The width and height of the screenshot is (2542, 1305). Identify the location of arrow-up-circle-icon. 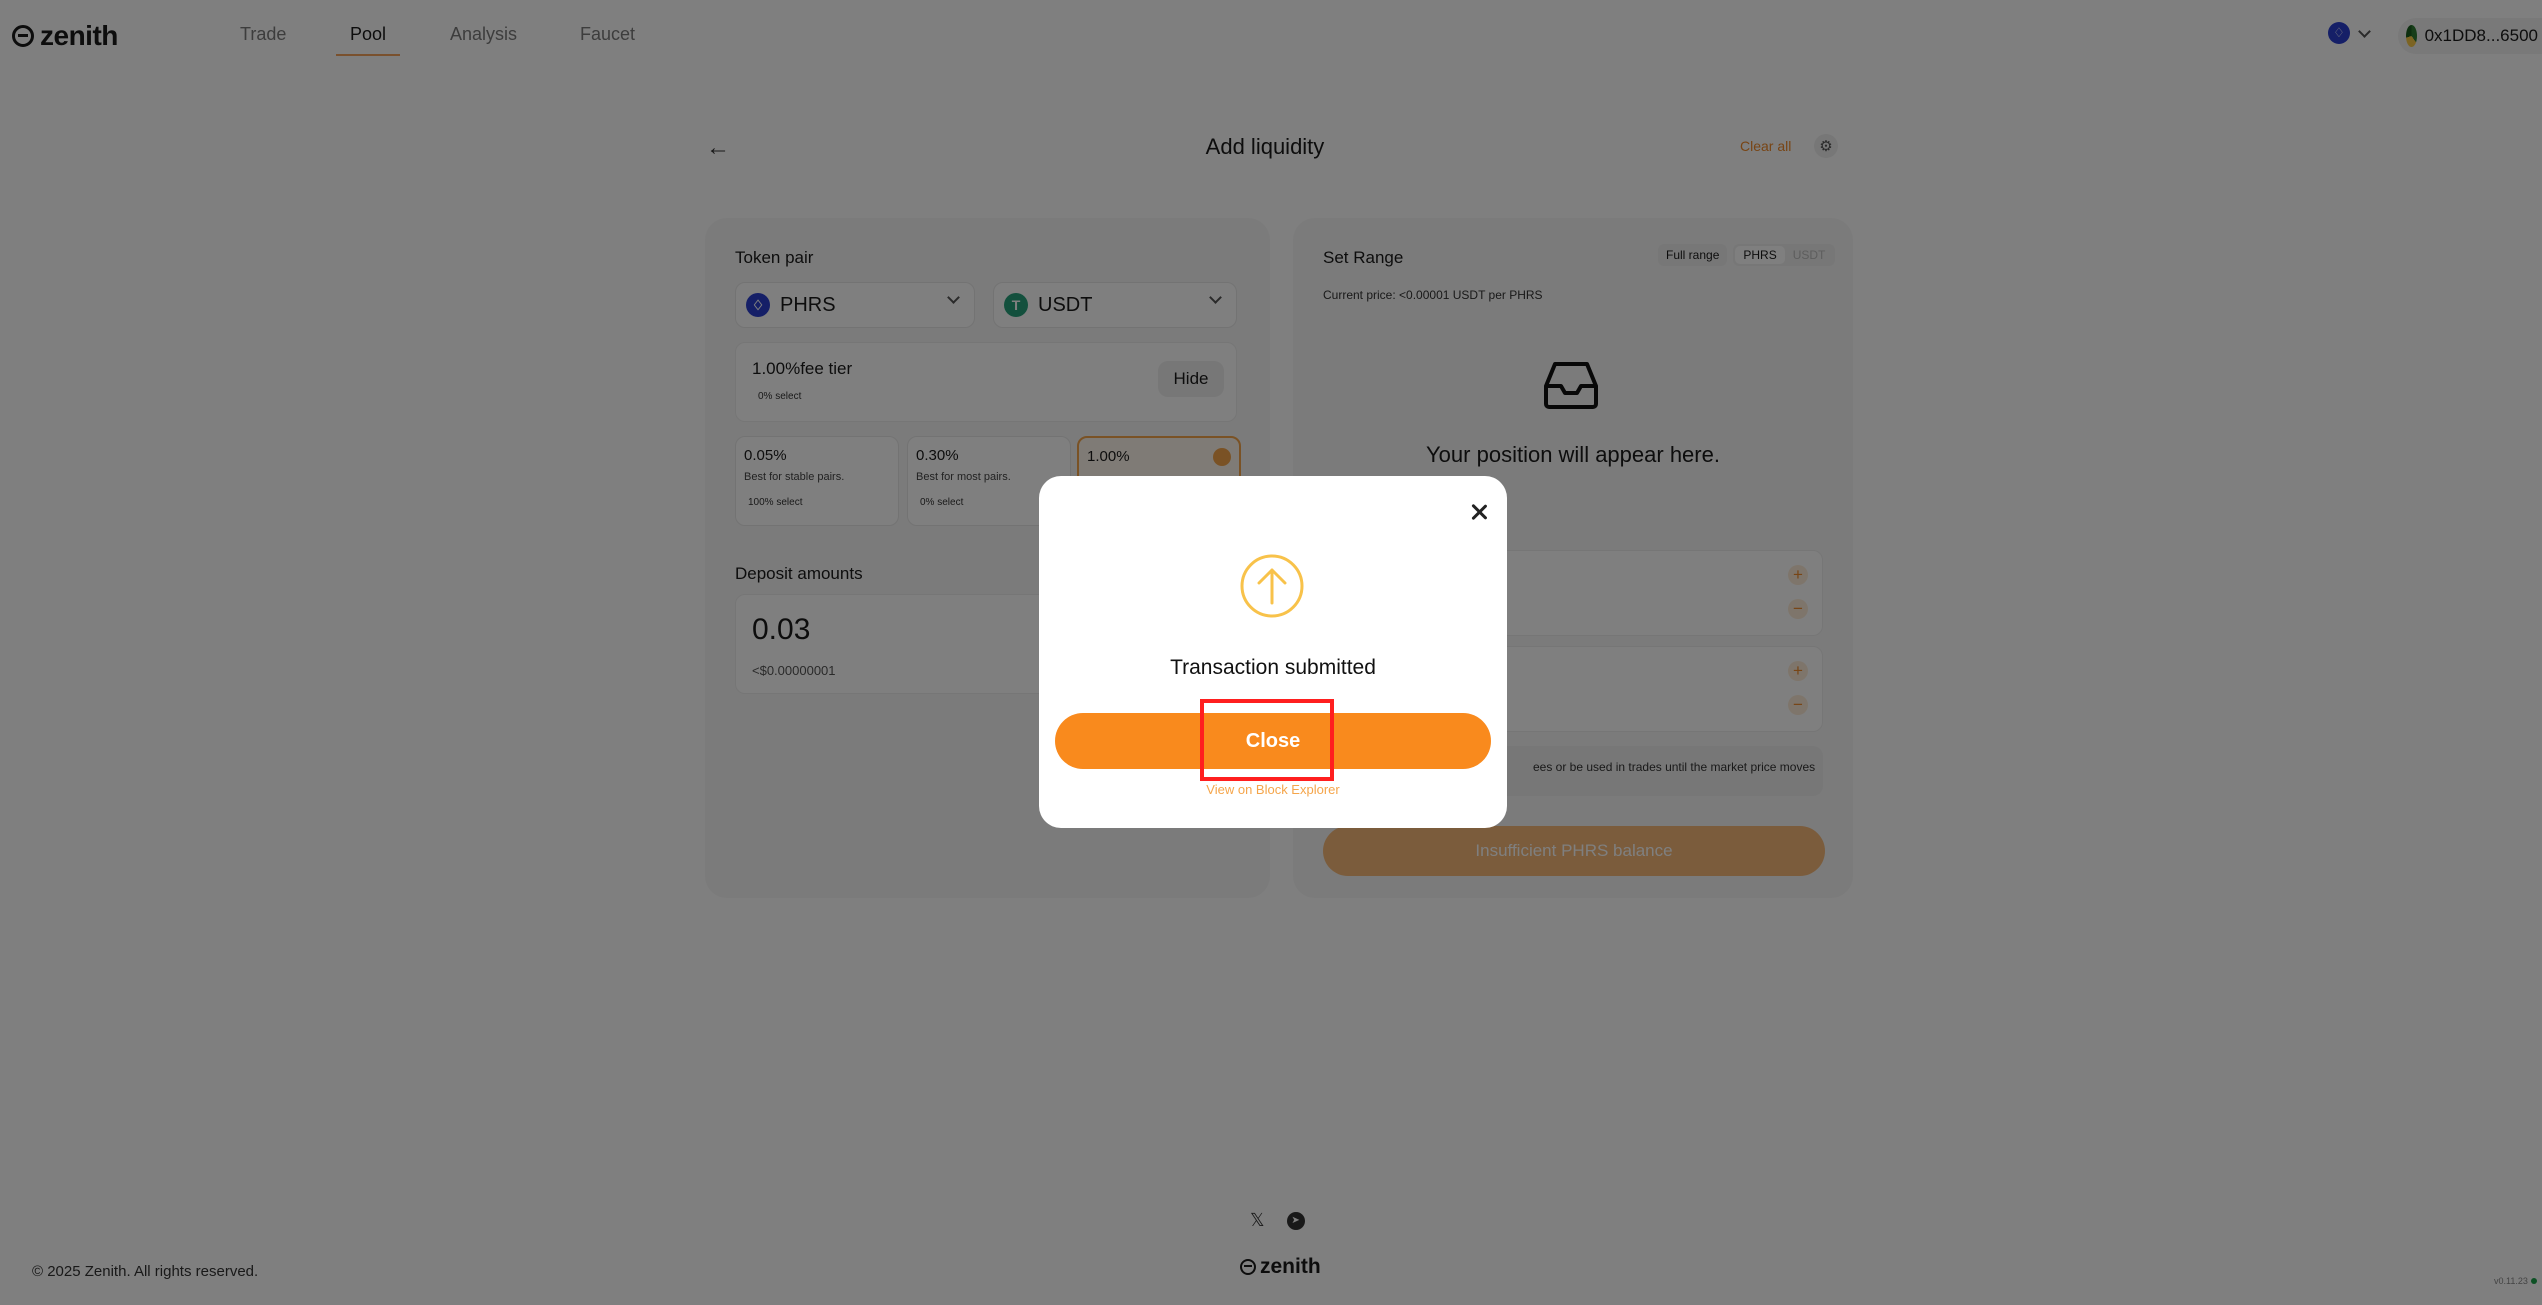
(1272, 586).